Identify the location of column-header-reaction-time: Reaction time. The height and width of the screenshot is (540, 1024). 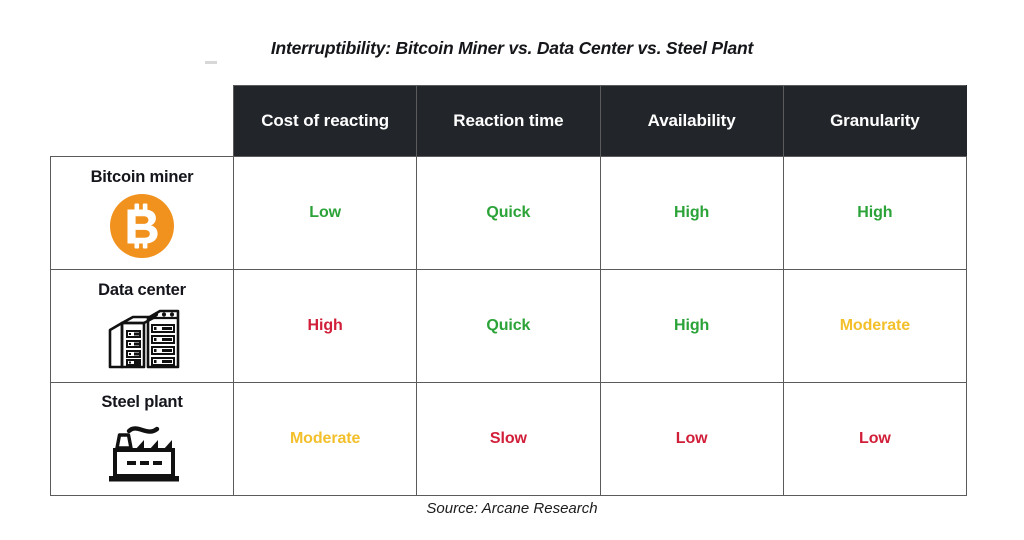
(508, 121).